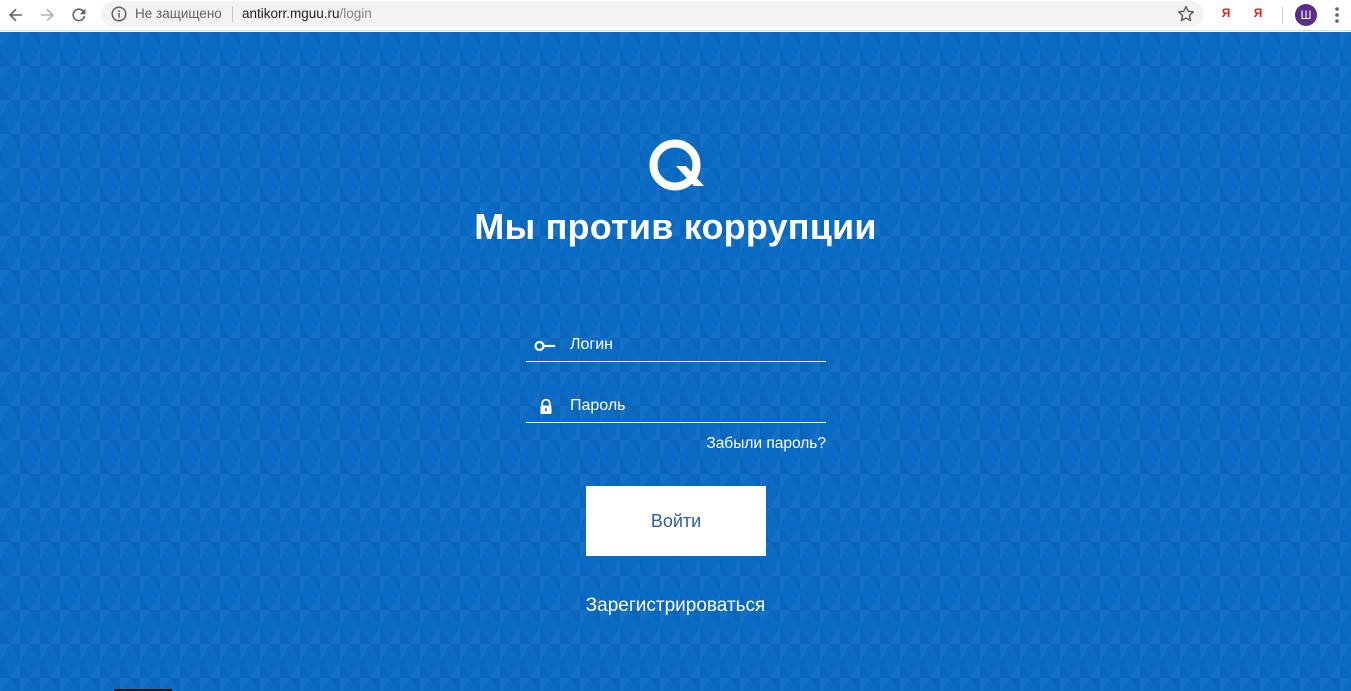  I want to click on address-bar: Не защищено antikorr.mguu.ru/login, so click(652, 14).